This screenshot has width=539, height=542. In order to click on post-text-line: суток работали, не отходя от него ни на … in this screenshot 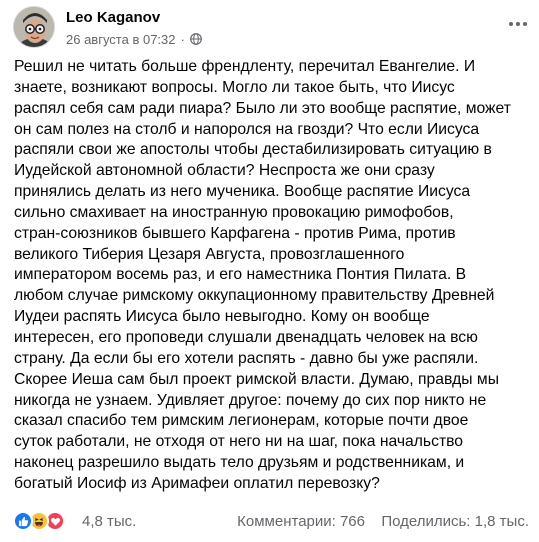, I will do `click(239, 442)`.